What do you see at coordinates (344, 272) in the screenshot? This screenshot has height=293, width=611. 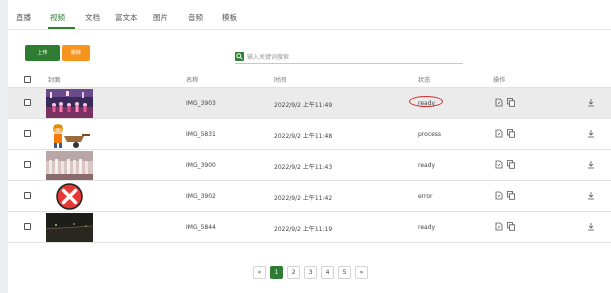 I see `page-button-5: 5` at bounding box center [344, 272].